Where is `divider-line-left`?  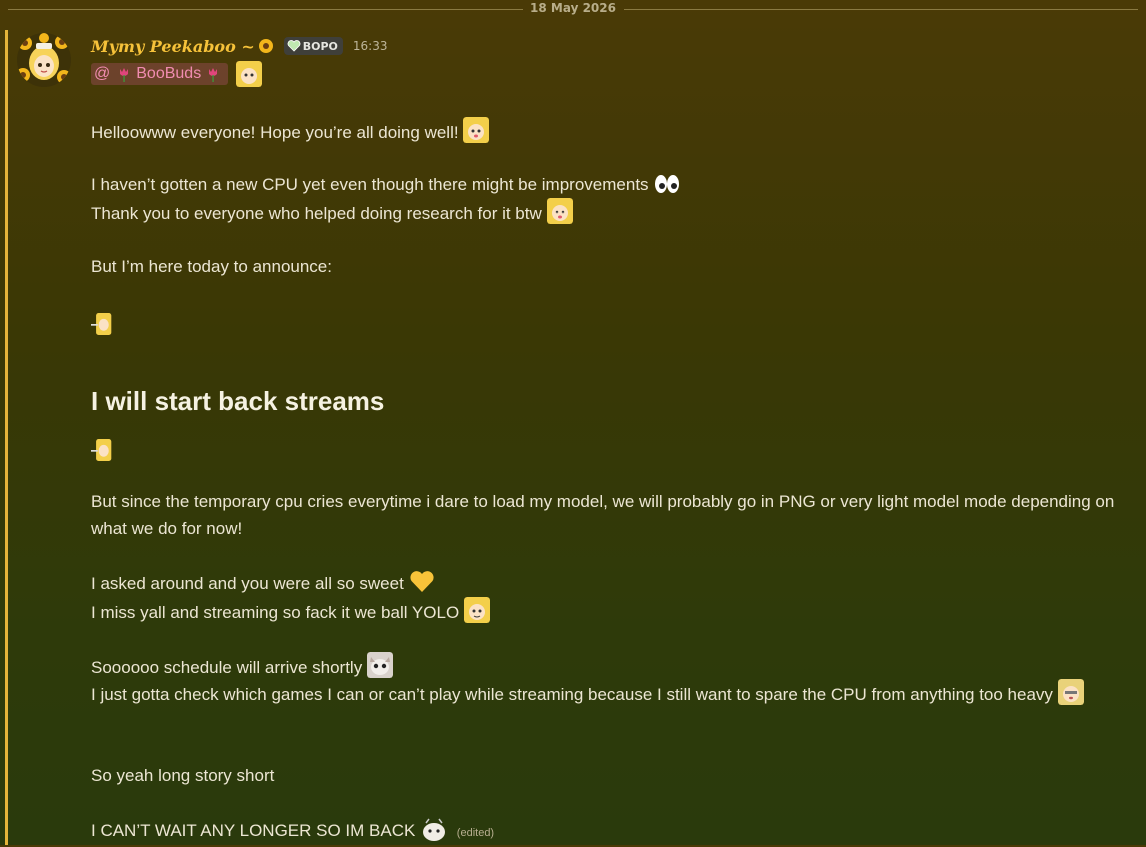 divider-line-left is located at coordinates (265, 9).